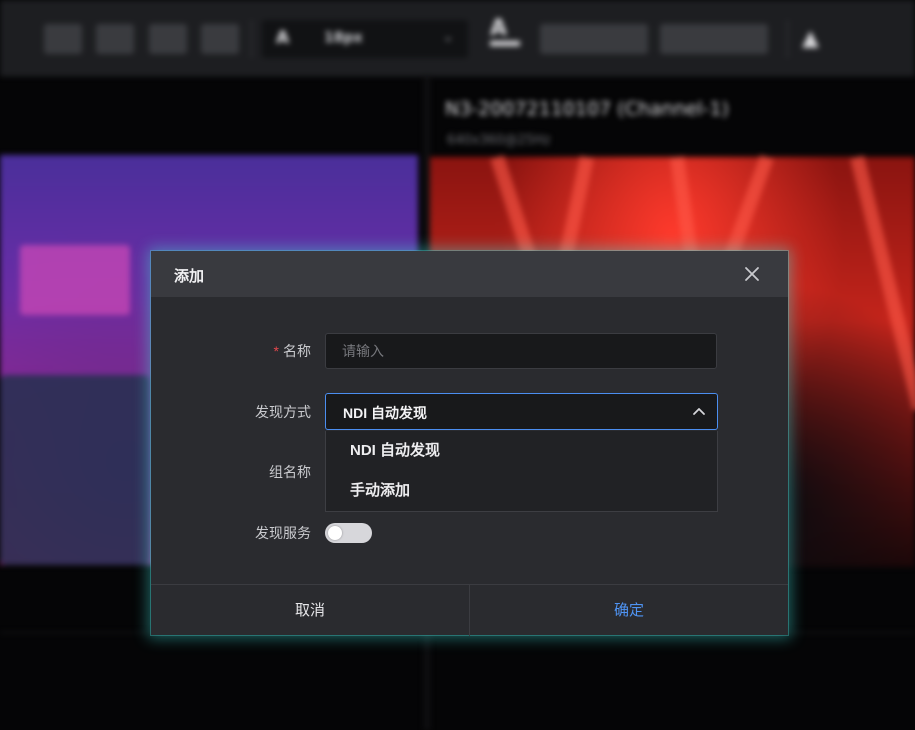 The image size is (915, 730). Describe the element at coordinates (348, 533) in the screenshot. I see `discovery-service-toggle` at that location.